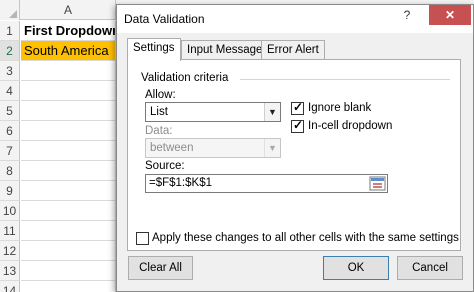 The height and width of the screenshot is (292, 474). What do you see at coordinates (10, 51) in the screenshot?
I see `row-header-2: 2` at bounding box center [10, 51].